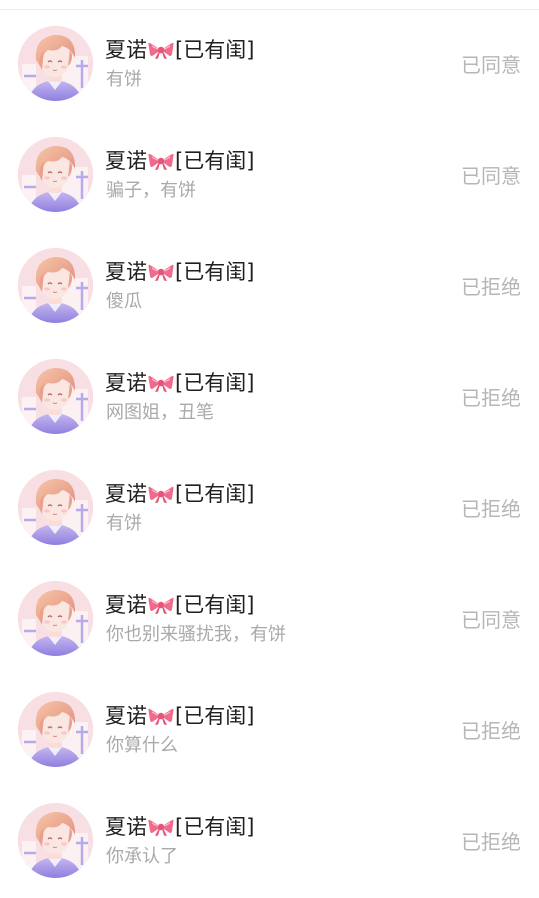 This screenshot has height=898, width=539. What do you see at coordinates (269, 176) in the screenshot?
I see `list-item: 夏诺 [已有闺] 骗子，有饼 已同意` at bounding box center [269, 176].